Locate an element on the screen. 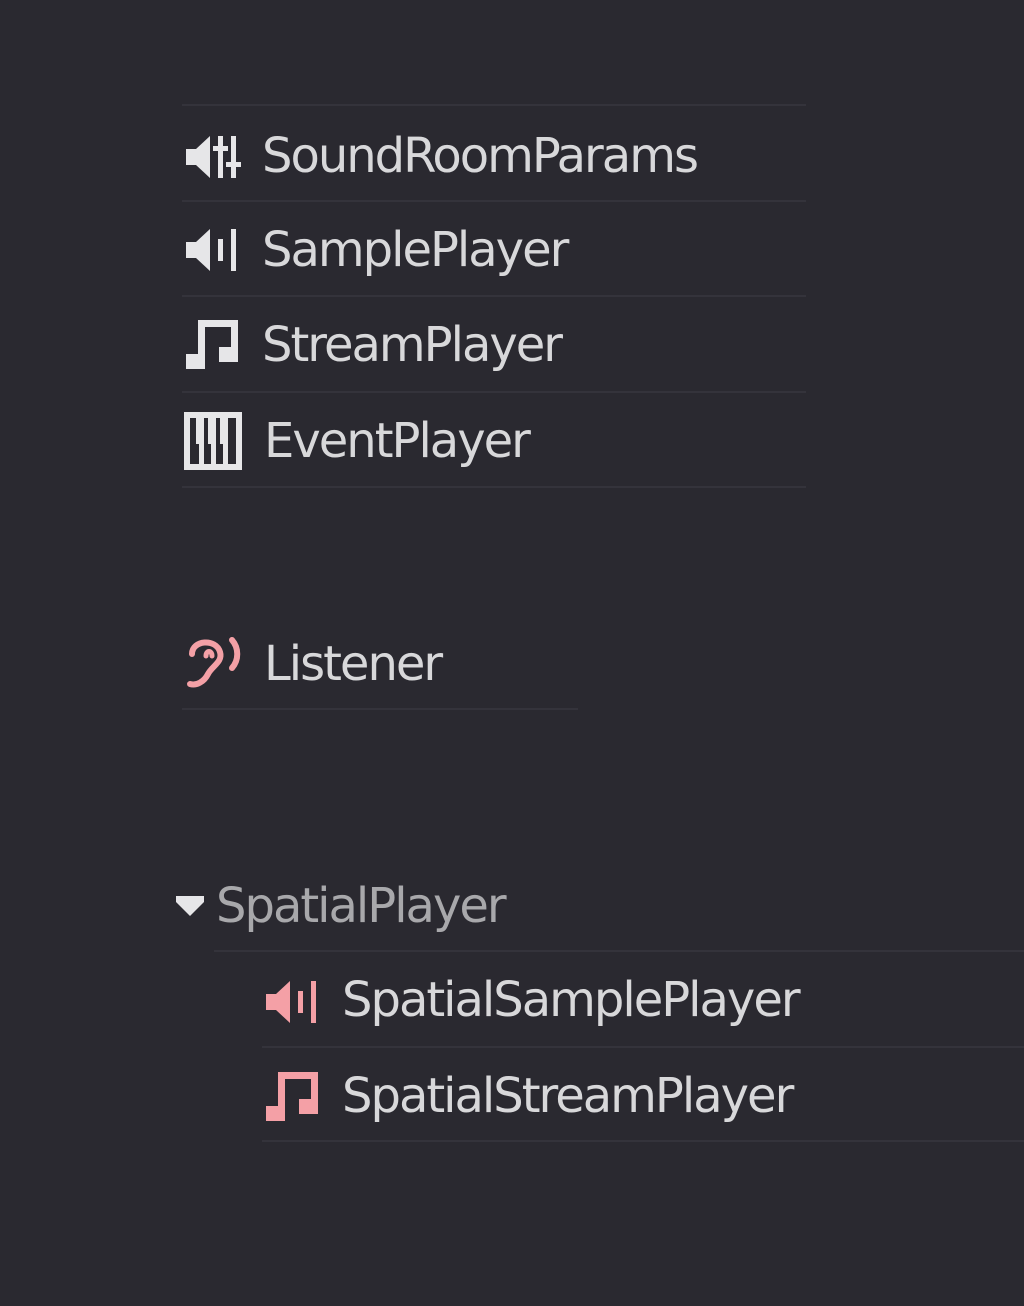 The width and height of the screenshot is (1024, 1306). ear-icon is located at coordinates (213, 663).